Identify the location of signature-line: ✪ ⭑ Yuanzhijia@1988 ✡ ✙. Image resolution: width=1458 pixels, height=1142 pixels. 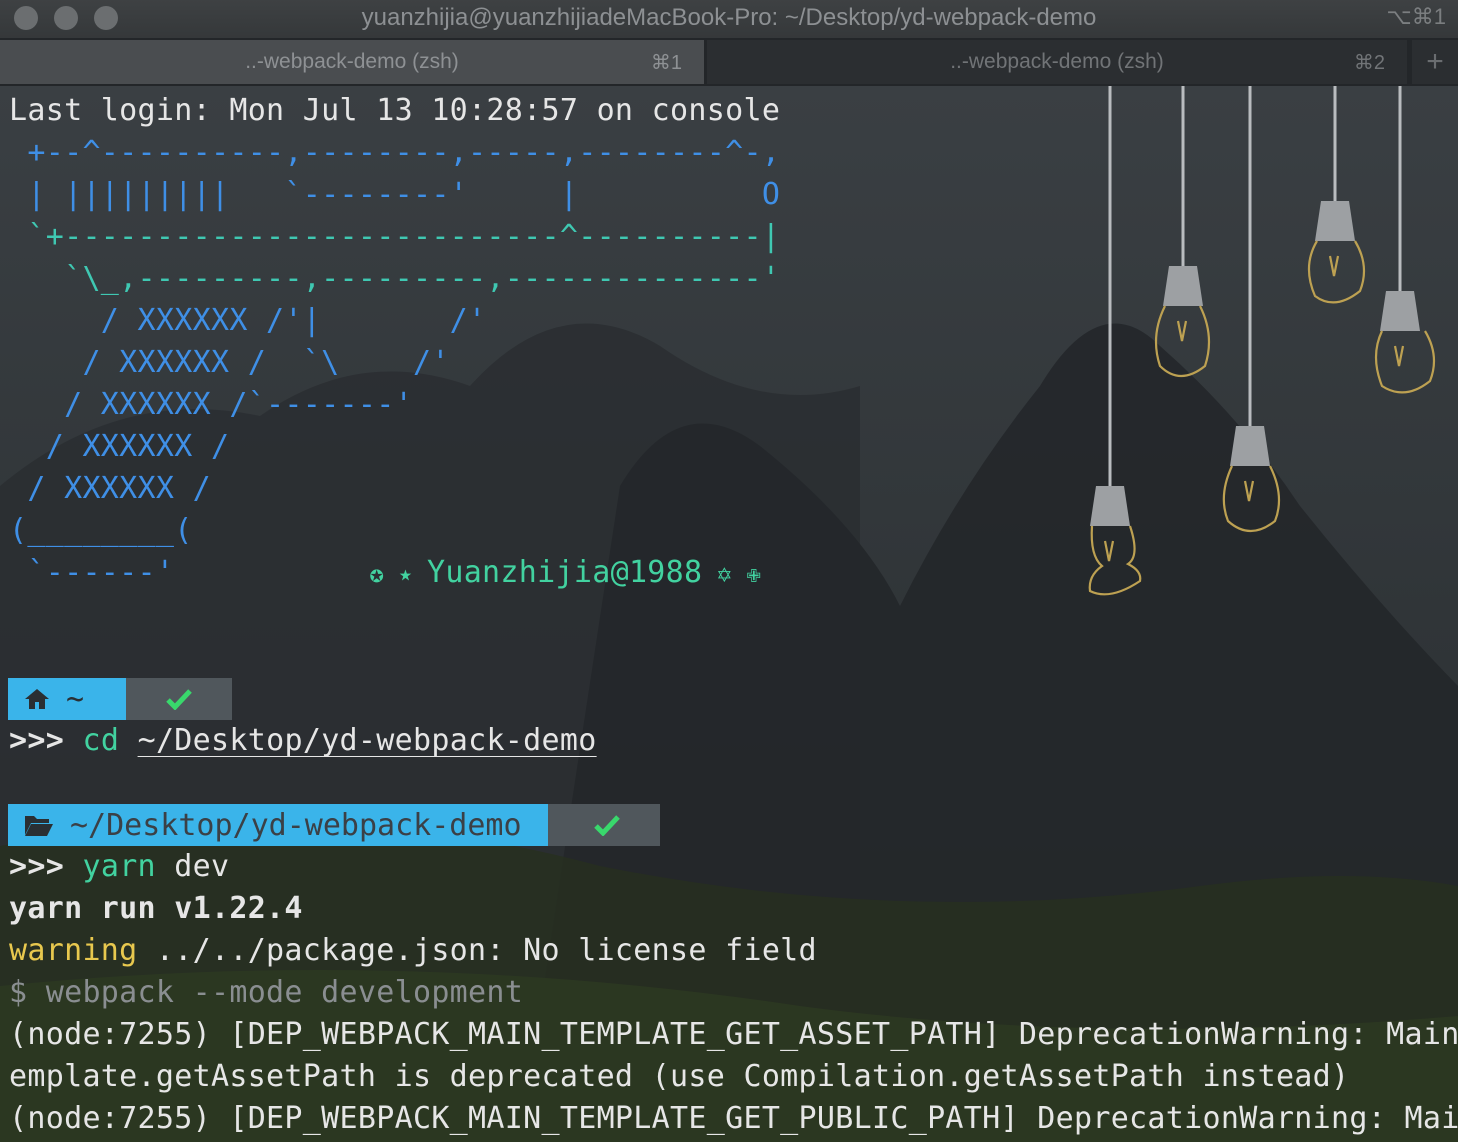
(528, 573).